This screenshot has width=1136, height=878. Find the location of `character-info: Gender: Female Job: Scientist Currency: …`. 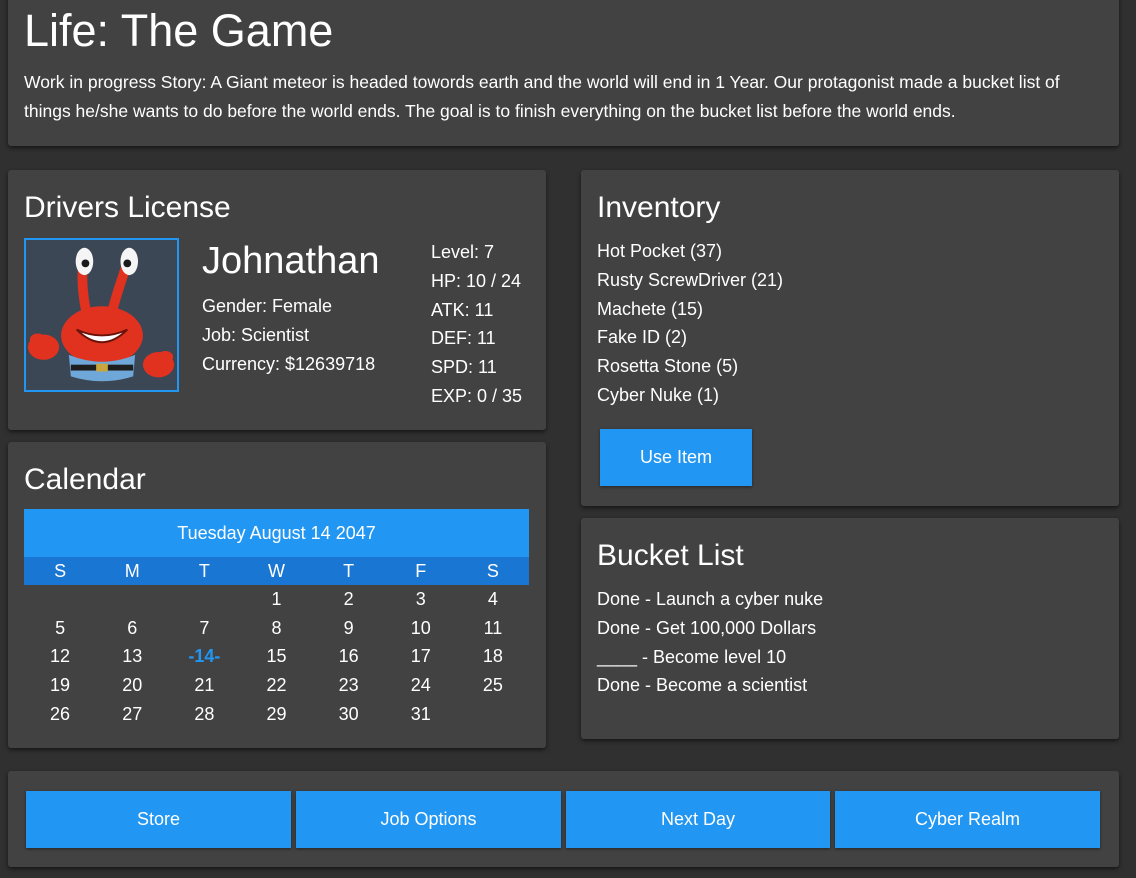

character-info: Gender: Female Job: Scientist Currency: … is located at coordinates (288, 335).